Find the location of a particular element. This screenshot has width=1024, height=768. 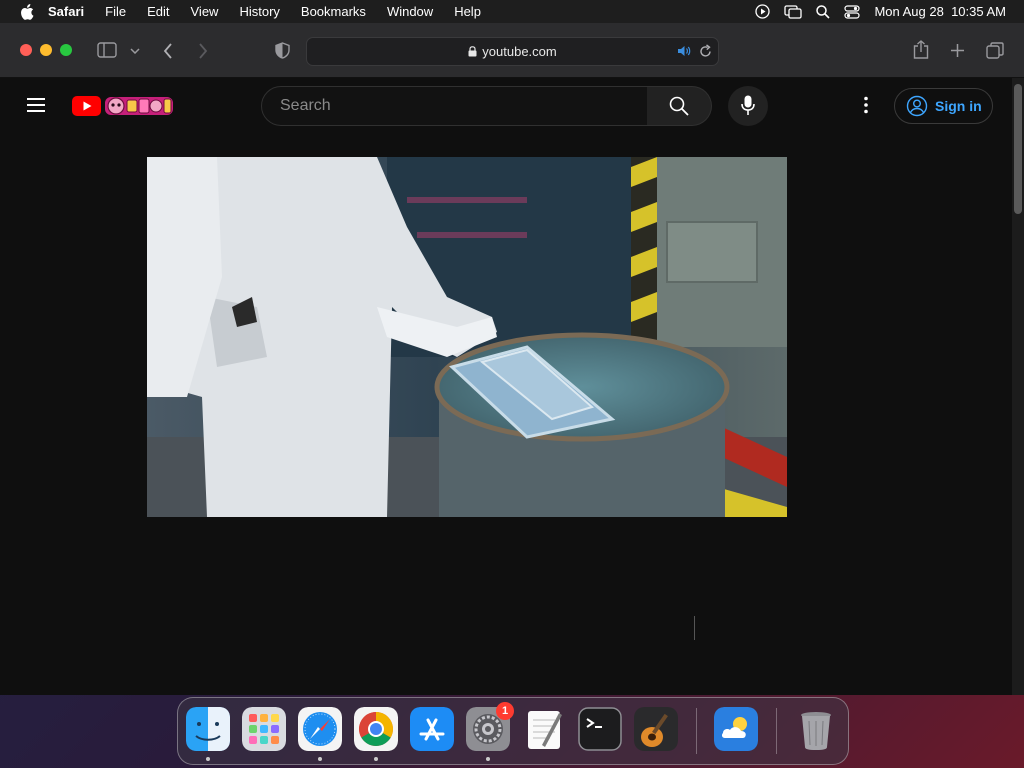

search-input is located at coordinates (455, 106).